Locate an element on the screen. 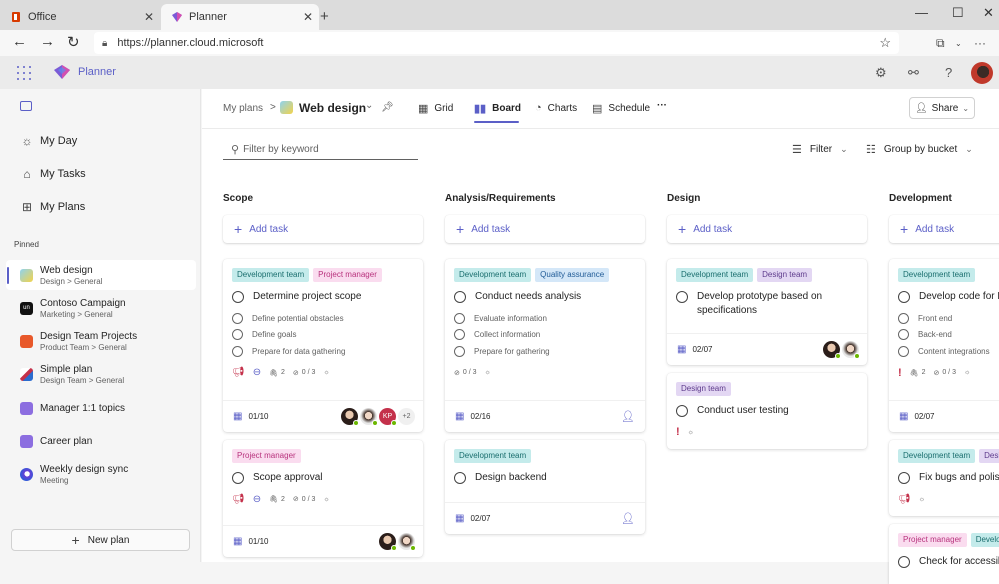 The image size is (999, 584). label-tag: Project manager is located at coordinates (932, 540).